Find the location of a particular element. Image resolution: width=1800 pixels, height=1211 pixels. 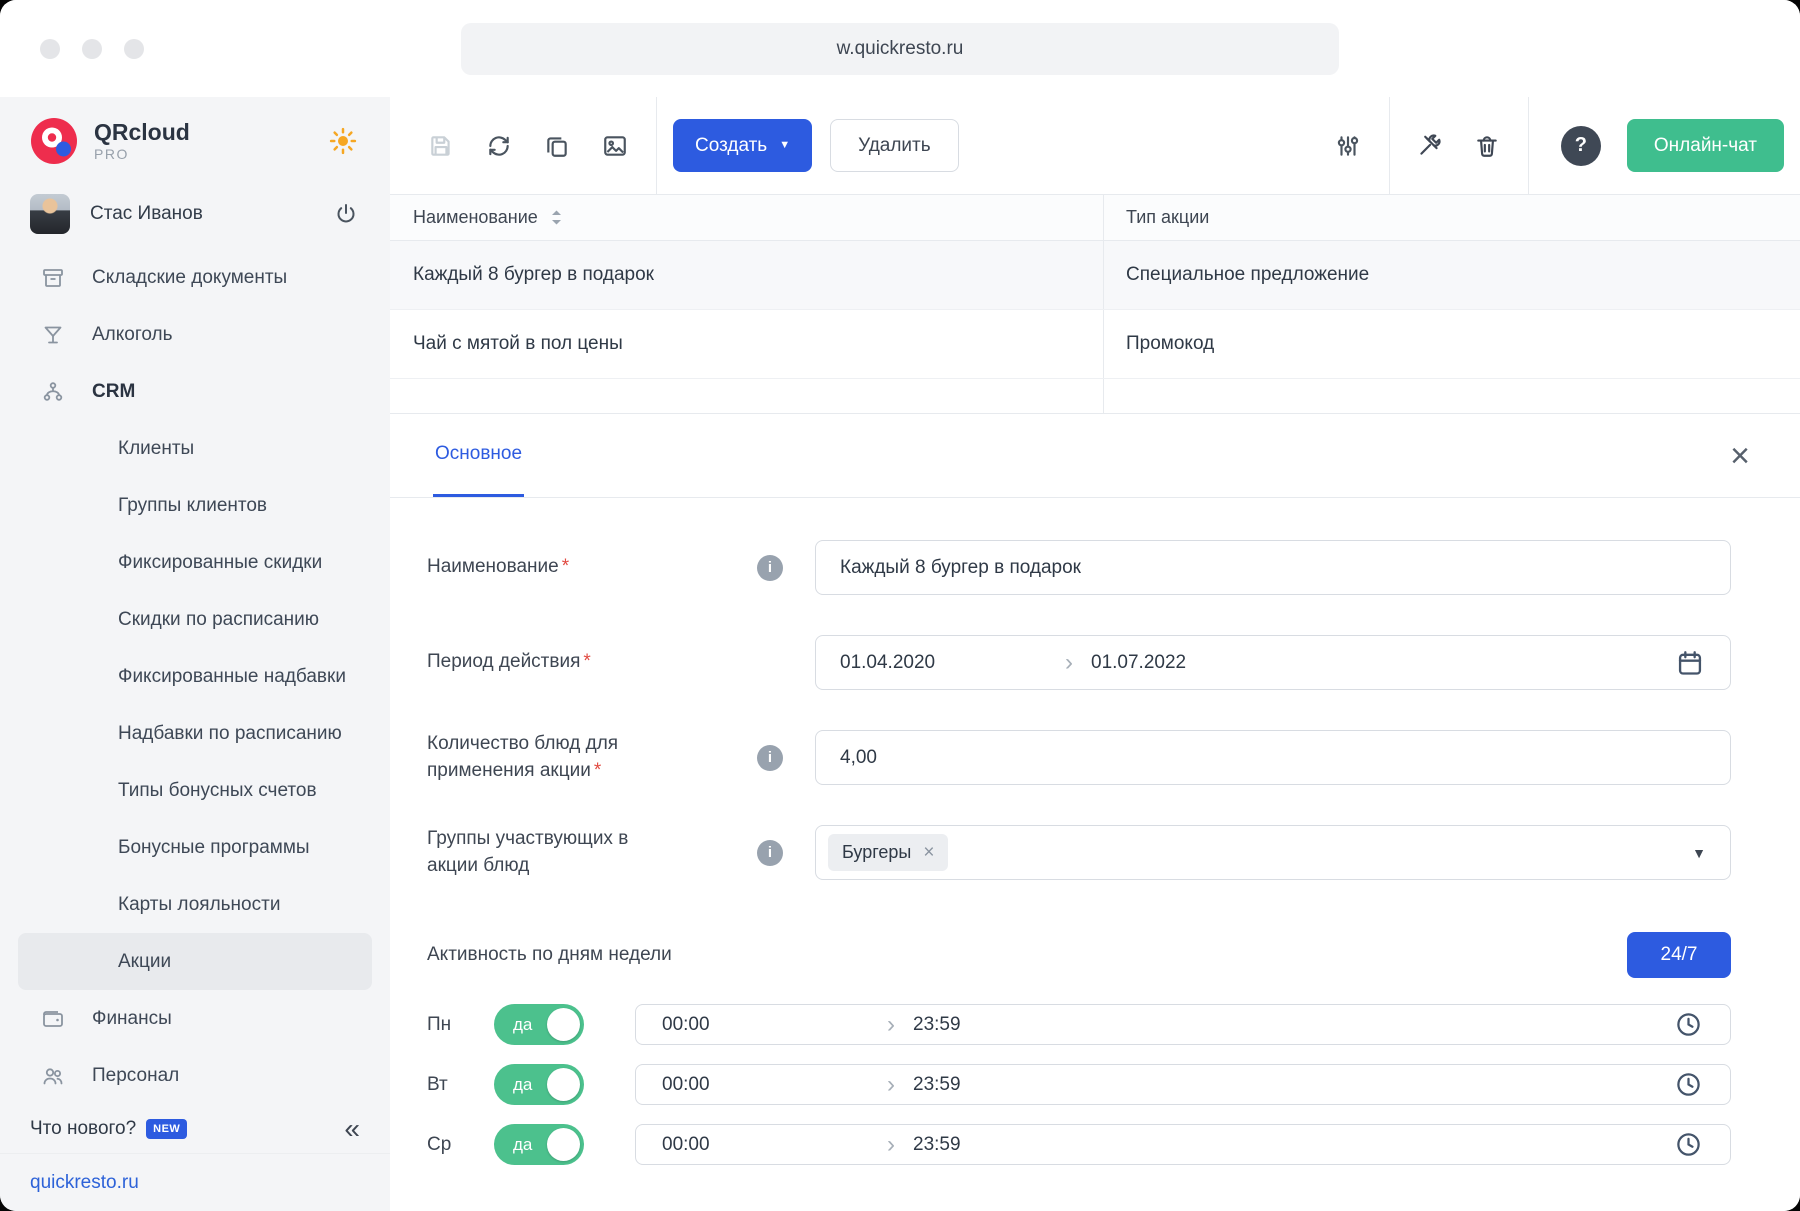

sidebar-item-warehouse-docs: Складские документы is located at coordinates (195, 277).